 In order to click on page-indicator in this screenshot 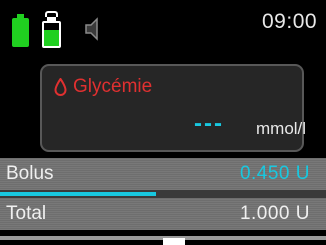, I will do `click(174, 241)`.